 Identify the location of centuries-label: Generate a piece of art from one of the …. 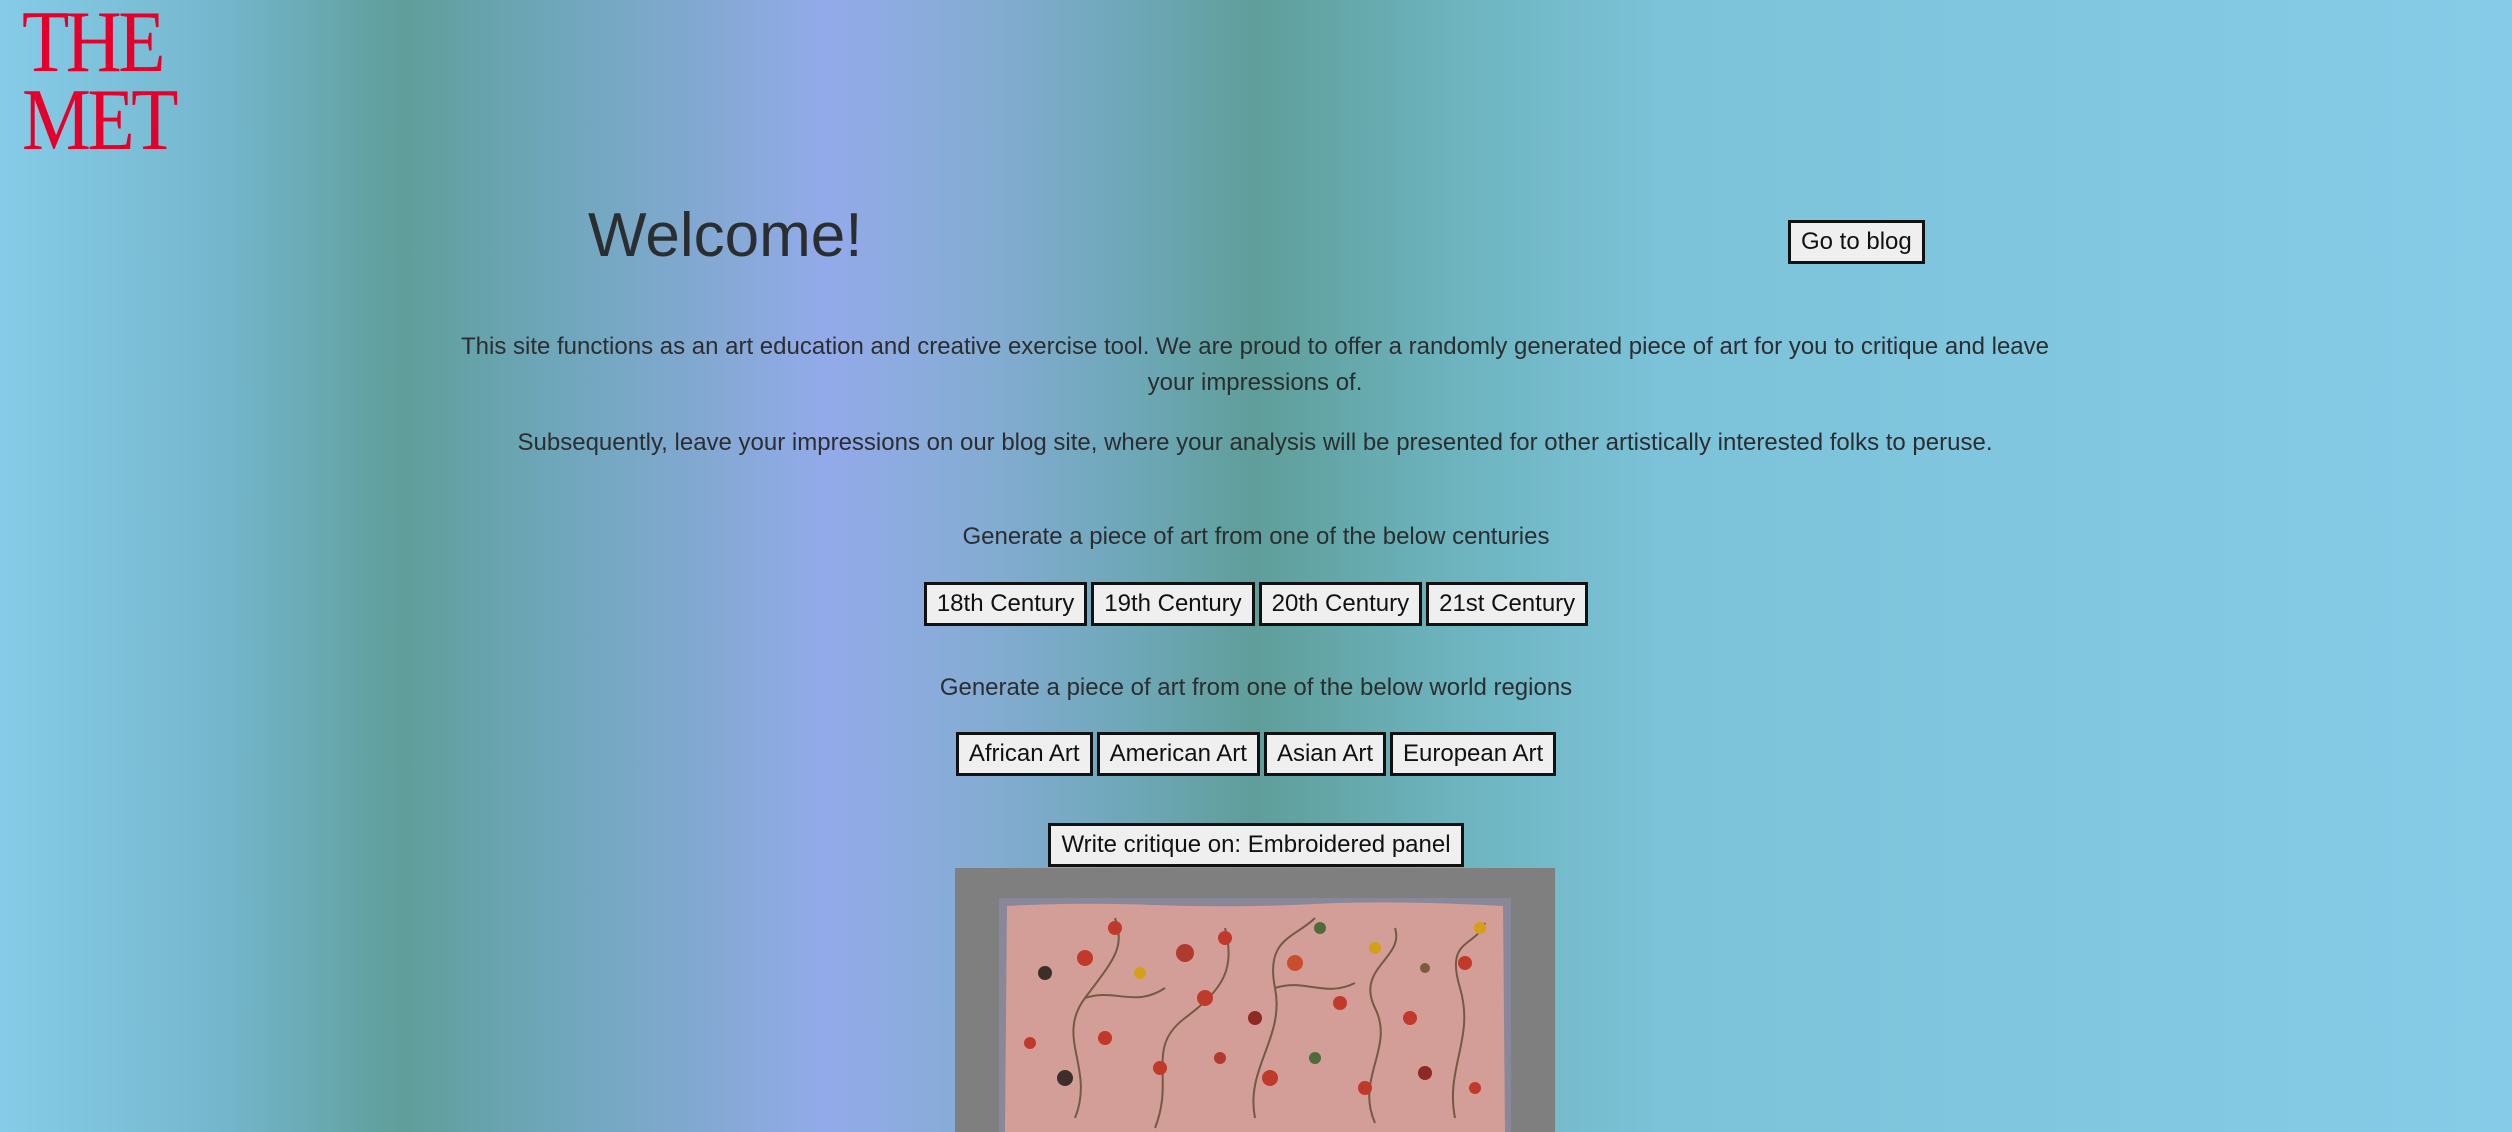
(1256, 536).